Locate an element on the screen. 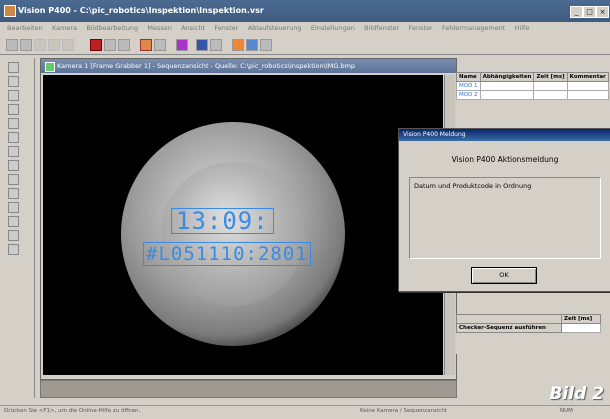  menu-item: Bildfenster is located at coordinates (381, 28).